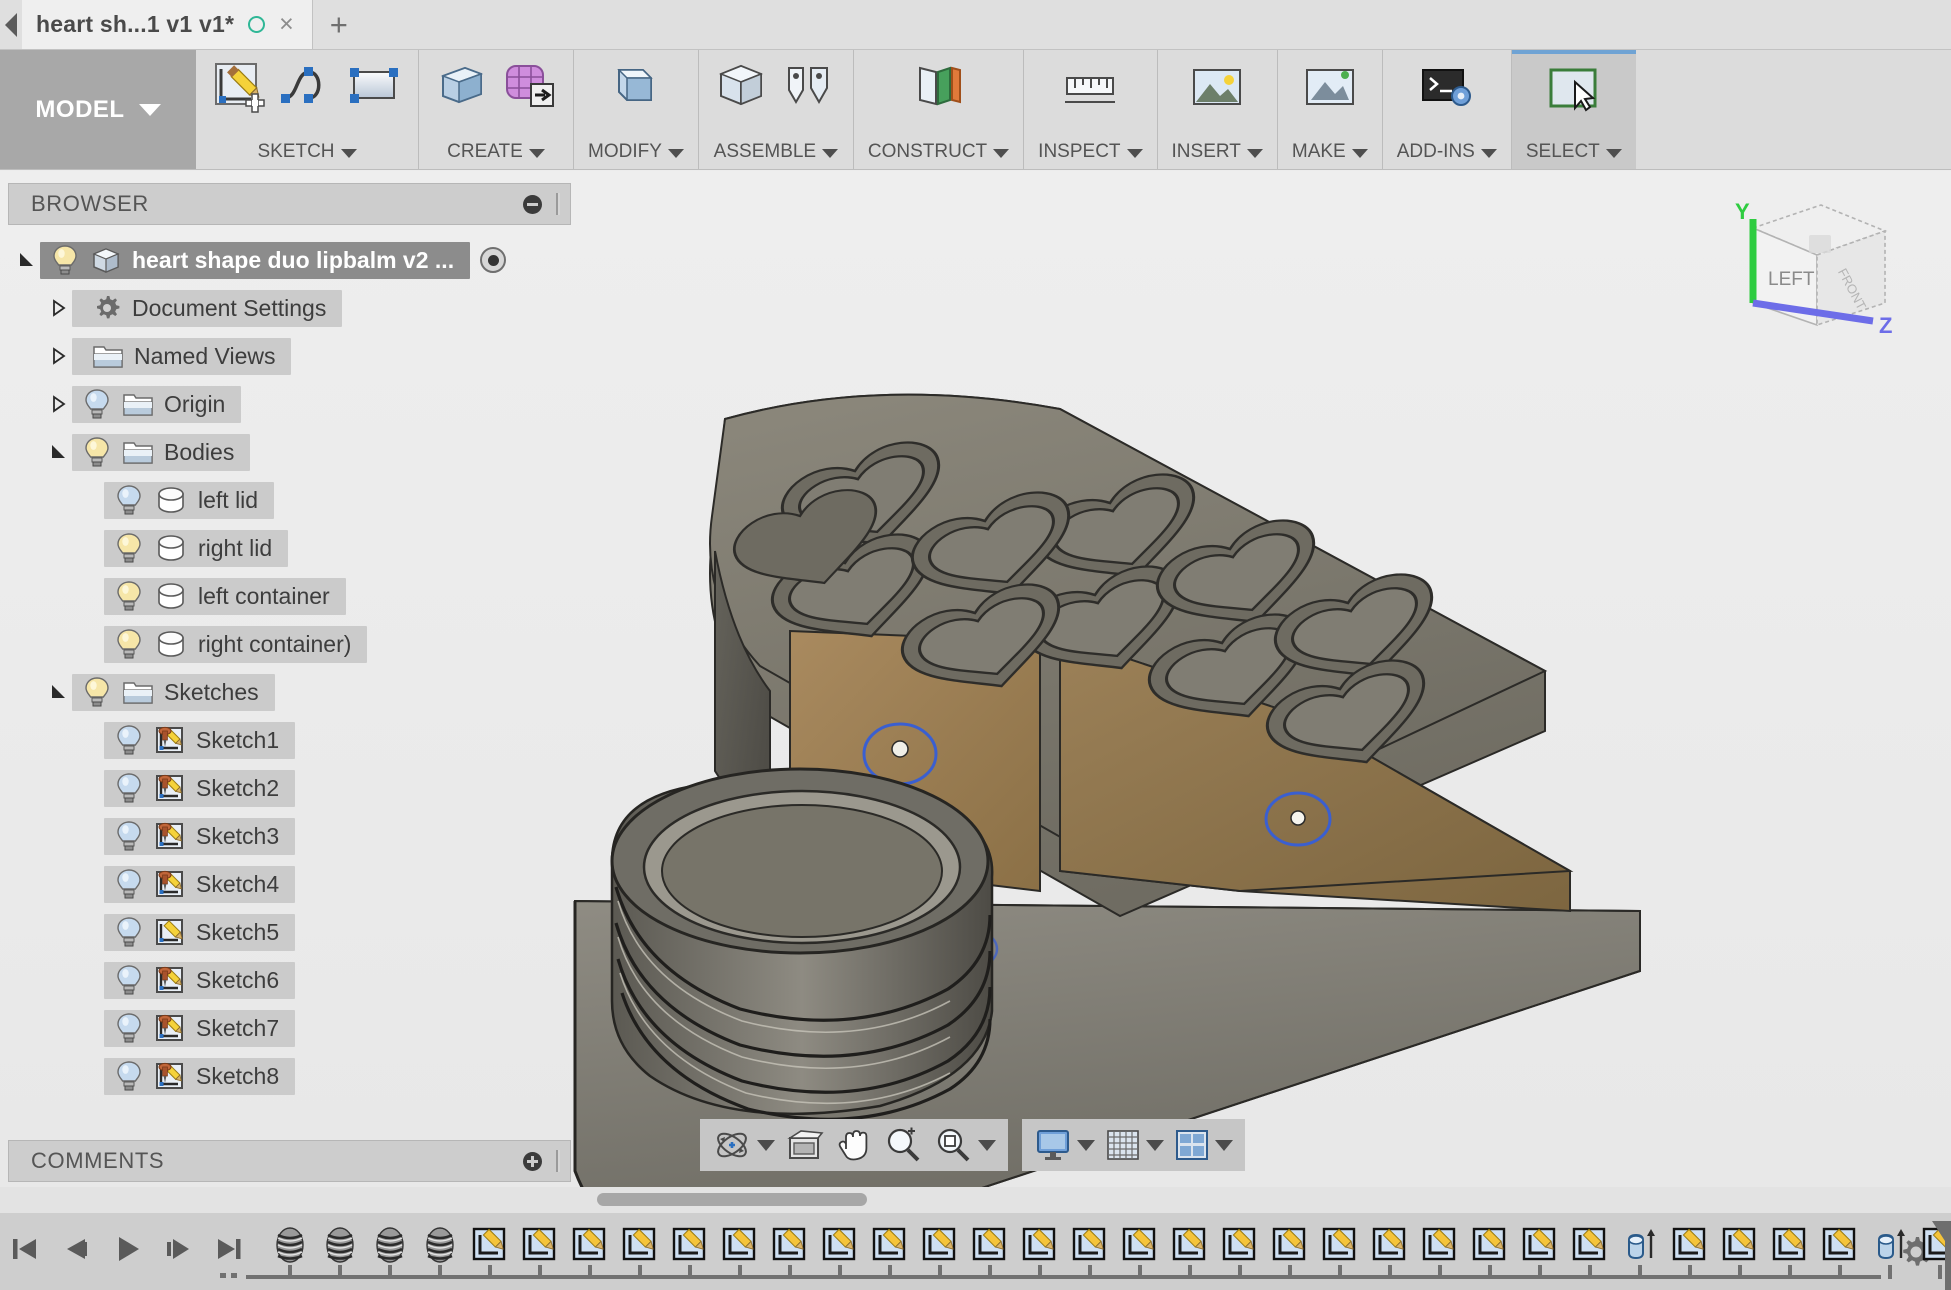 This screenshot has width=1951, height=1290. What do you see at coordinates (339, 24) in the screenshot?
I see `new-tab-button: +` at bounding box center [339, 24].